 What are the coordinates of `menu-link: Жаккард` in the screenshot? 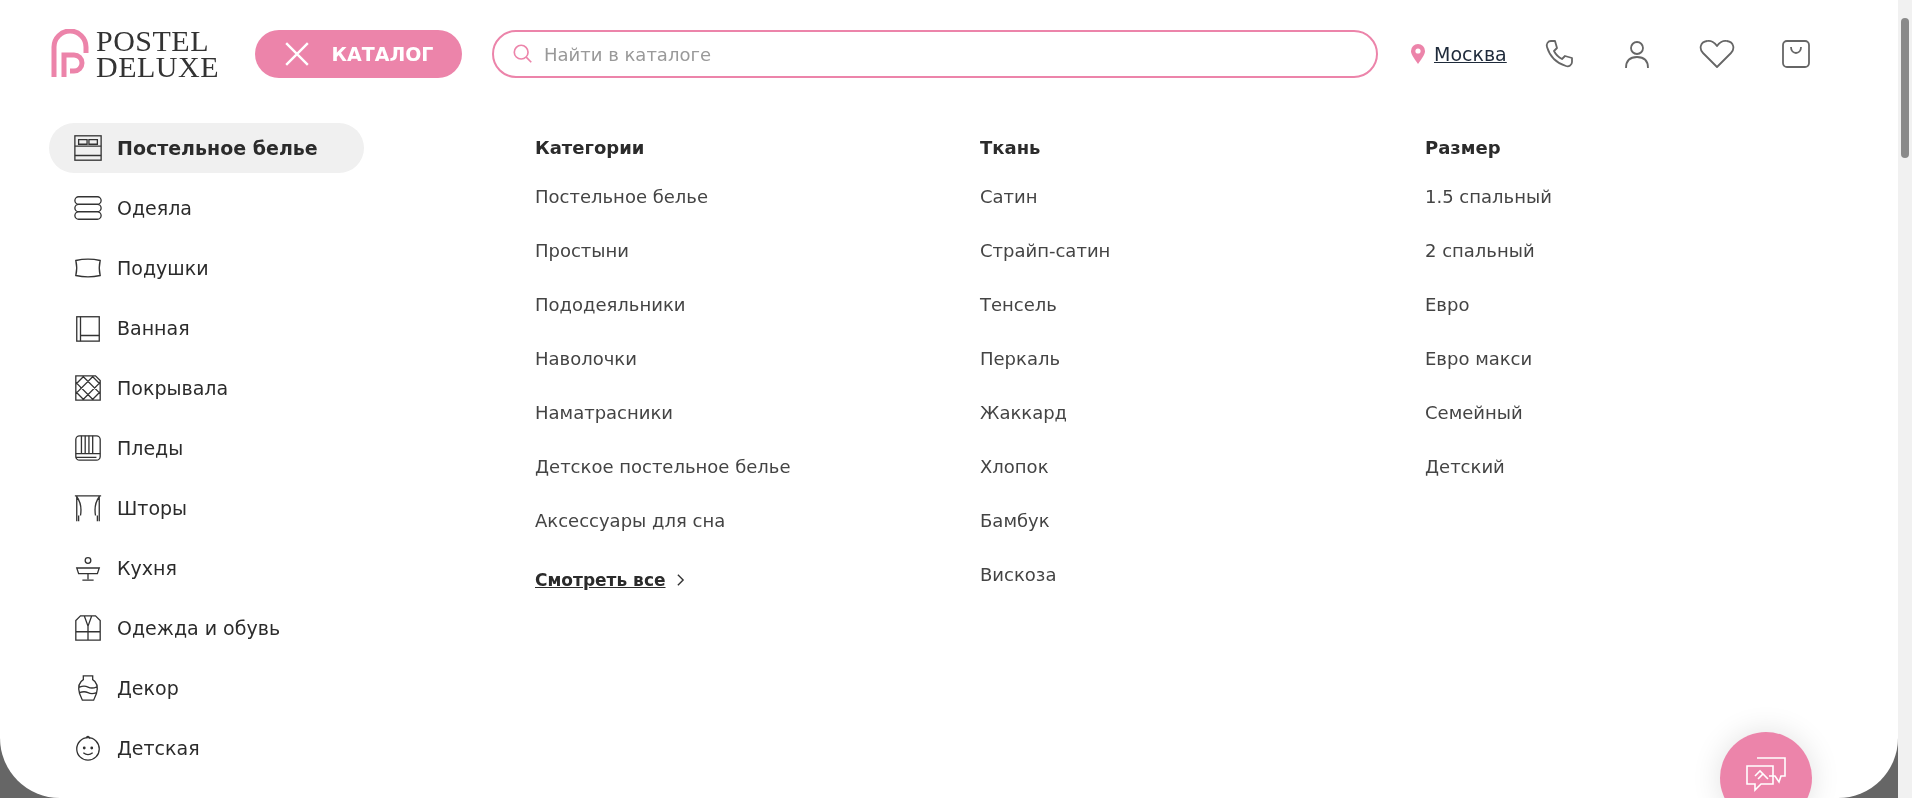 It's located at (1024, 429).